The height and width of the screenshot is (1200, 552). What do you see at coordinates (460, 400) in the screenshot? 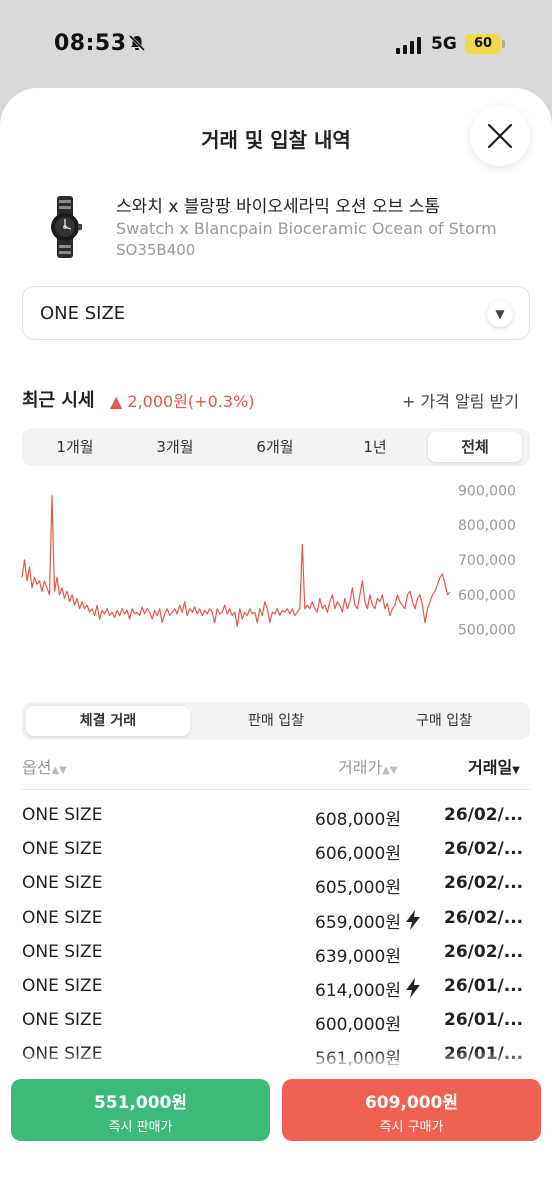
I see `price-alert-button: + 가격 알림 받기` at bounding box center [460, 400].